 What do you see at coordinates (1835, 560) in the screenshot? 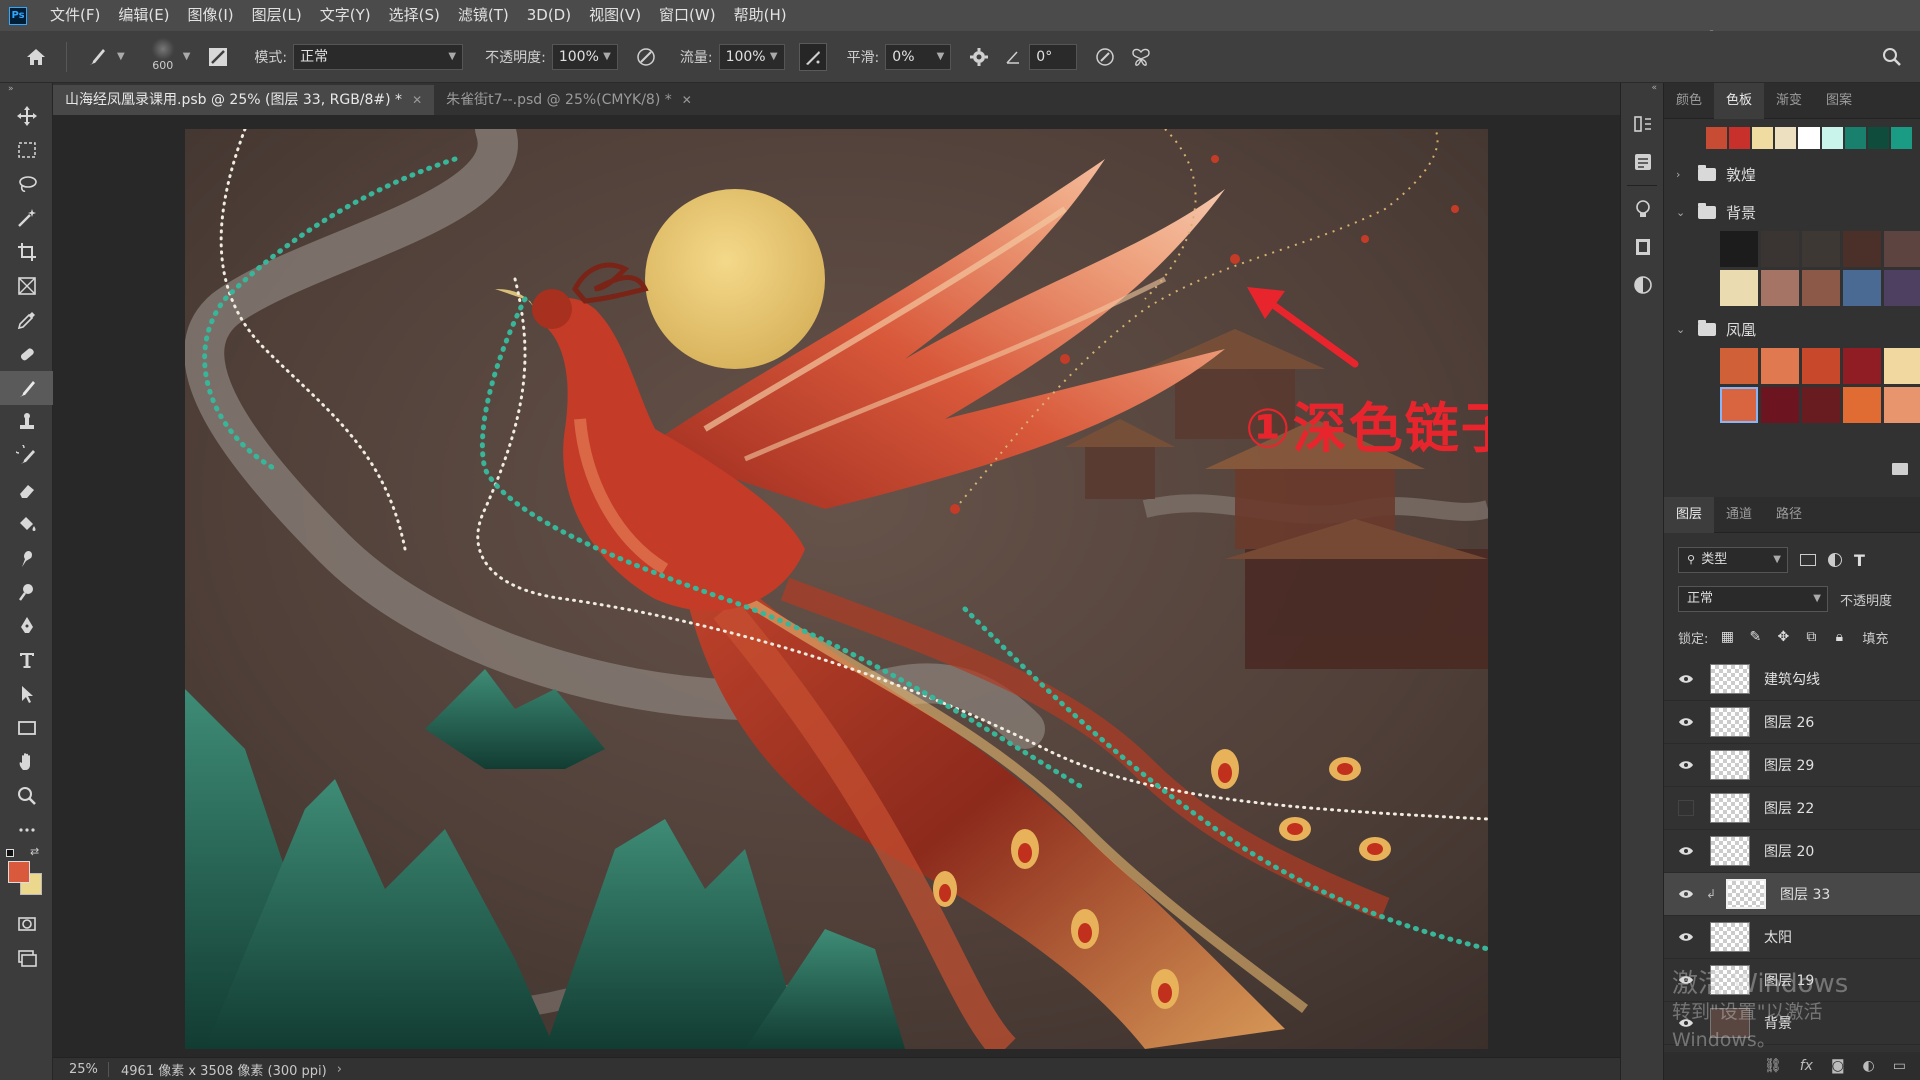
I see `adjustment-filter-icon` at bounding box center [1835, 560].